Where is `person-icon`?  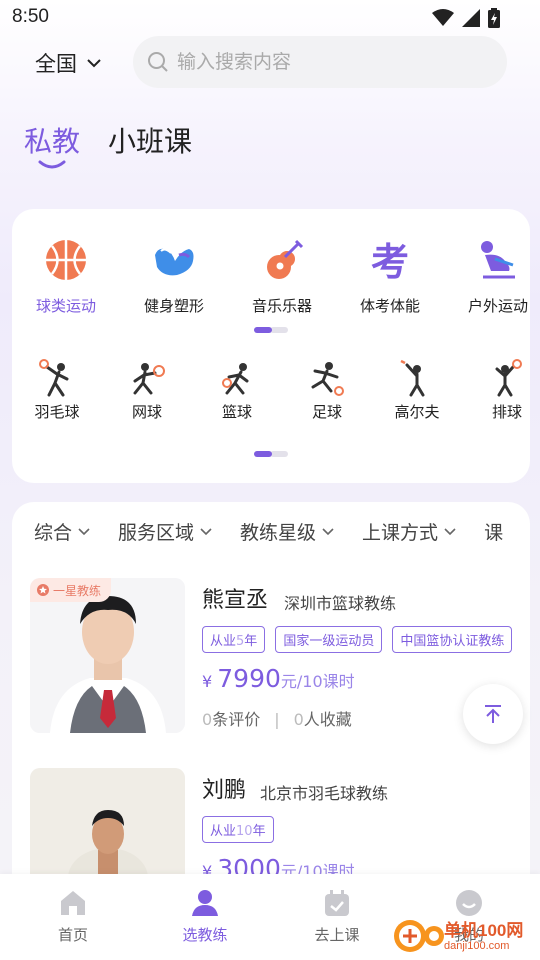
person-icon is located at coordinates (205, 903).